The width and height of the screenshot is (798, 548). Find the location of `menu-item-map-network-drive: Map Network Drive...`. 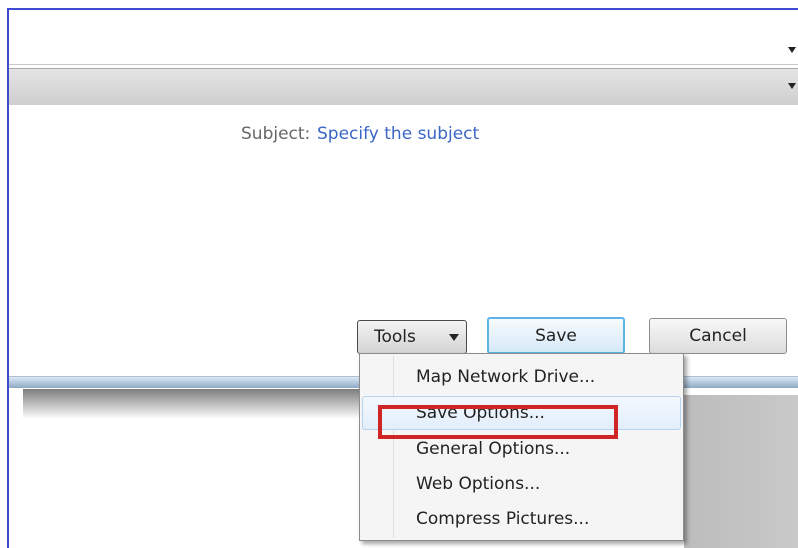

menu-item-map-network-drive: Map Network Drive... is located at coordinates (521, 377).